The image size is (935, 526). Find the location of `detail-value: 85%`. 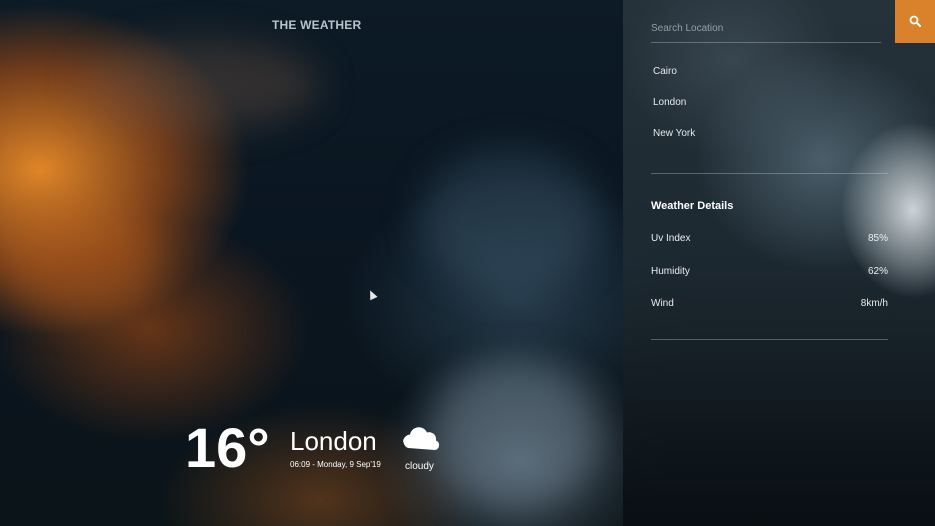

detail-value: 85% is located at coordinates (877, 238).